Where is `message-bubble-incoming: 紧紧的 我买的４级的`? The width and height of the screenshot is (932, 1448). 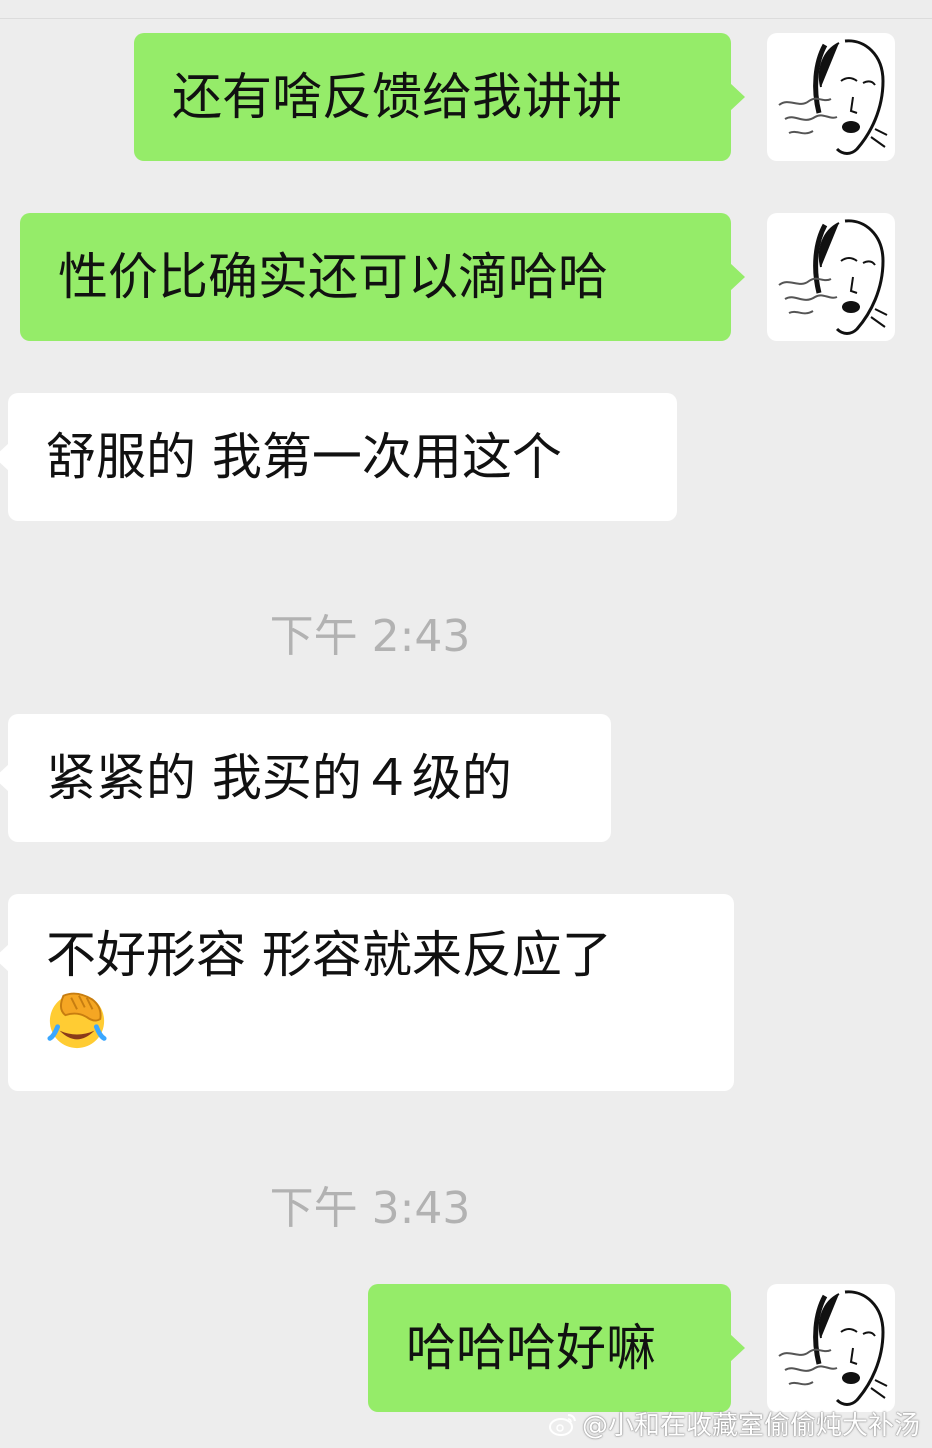
message-bubble-incoming: 紧紧的 我买的４级的 is located at coordinates (305, 778).